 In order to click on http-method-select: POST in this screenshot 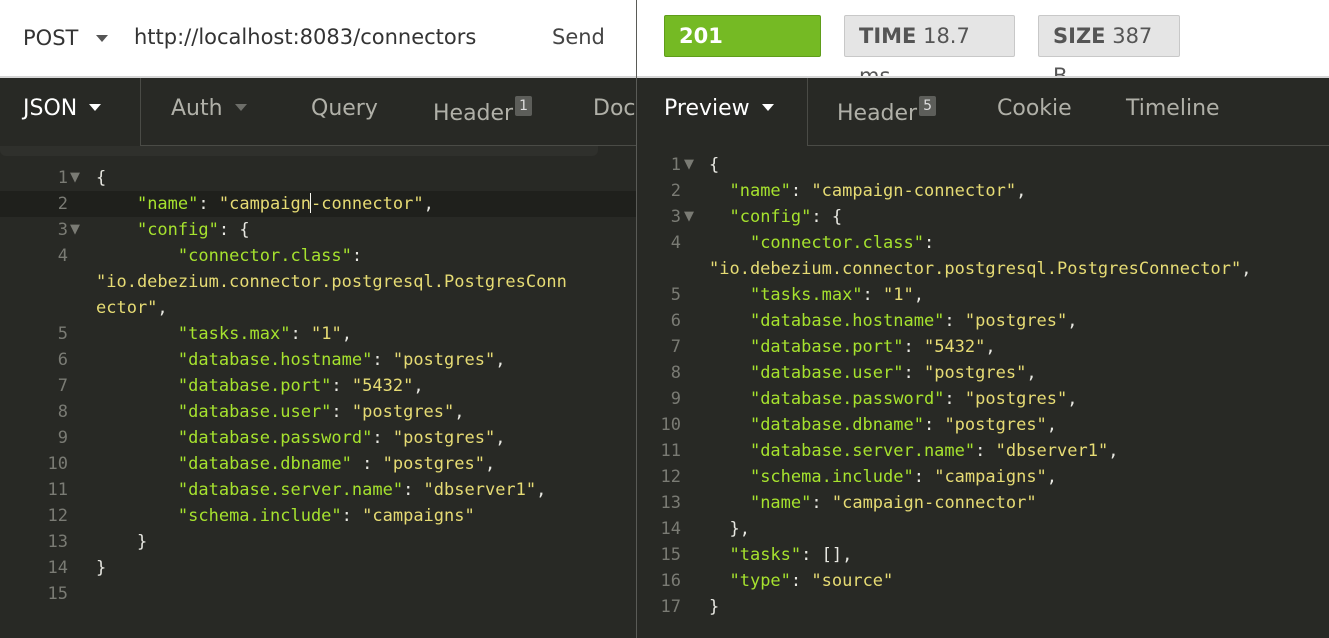, I will do `click(50, 38)`.